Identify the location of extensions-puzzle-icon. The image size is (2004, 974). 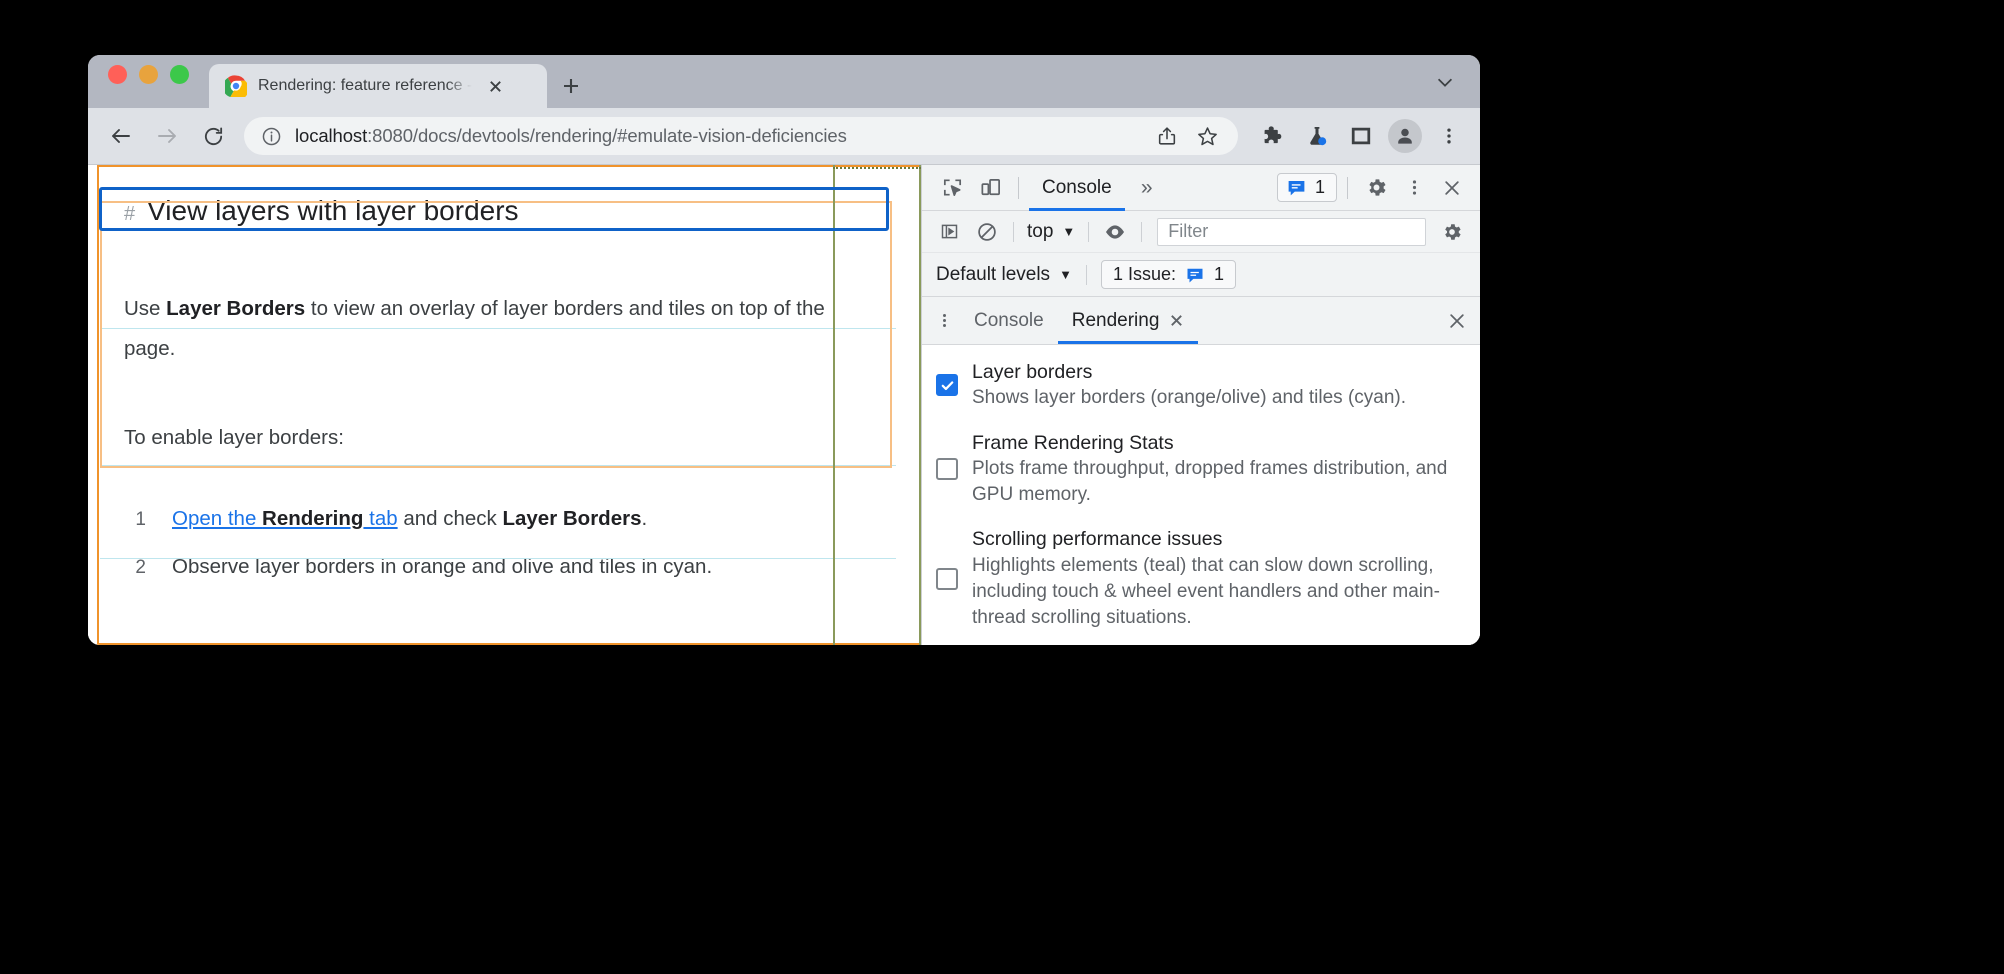
(1273, 136).